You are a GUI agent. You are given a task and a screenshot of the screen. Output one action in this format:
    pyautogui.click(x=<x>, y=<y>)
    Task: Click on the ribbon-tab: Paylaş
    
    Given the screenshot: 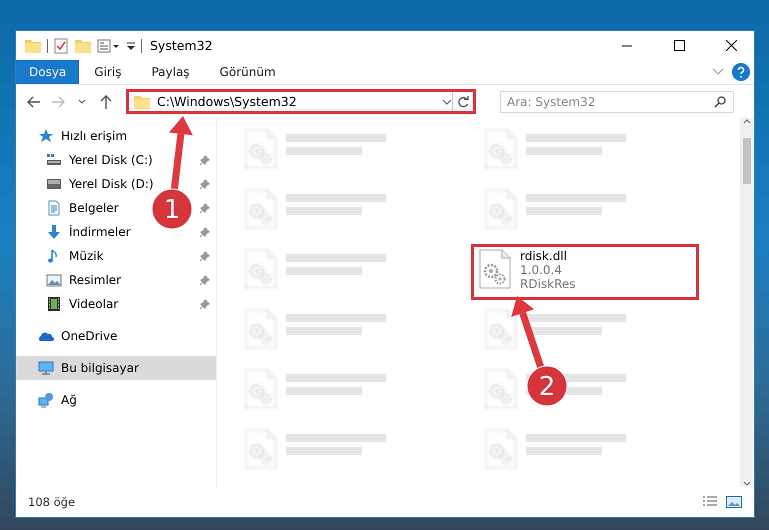 What is the action you would take?
    pyautogui.click(x=170, y=72)
    